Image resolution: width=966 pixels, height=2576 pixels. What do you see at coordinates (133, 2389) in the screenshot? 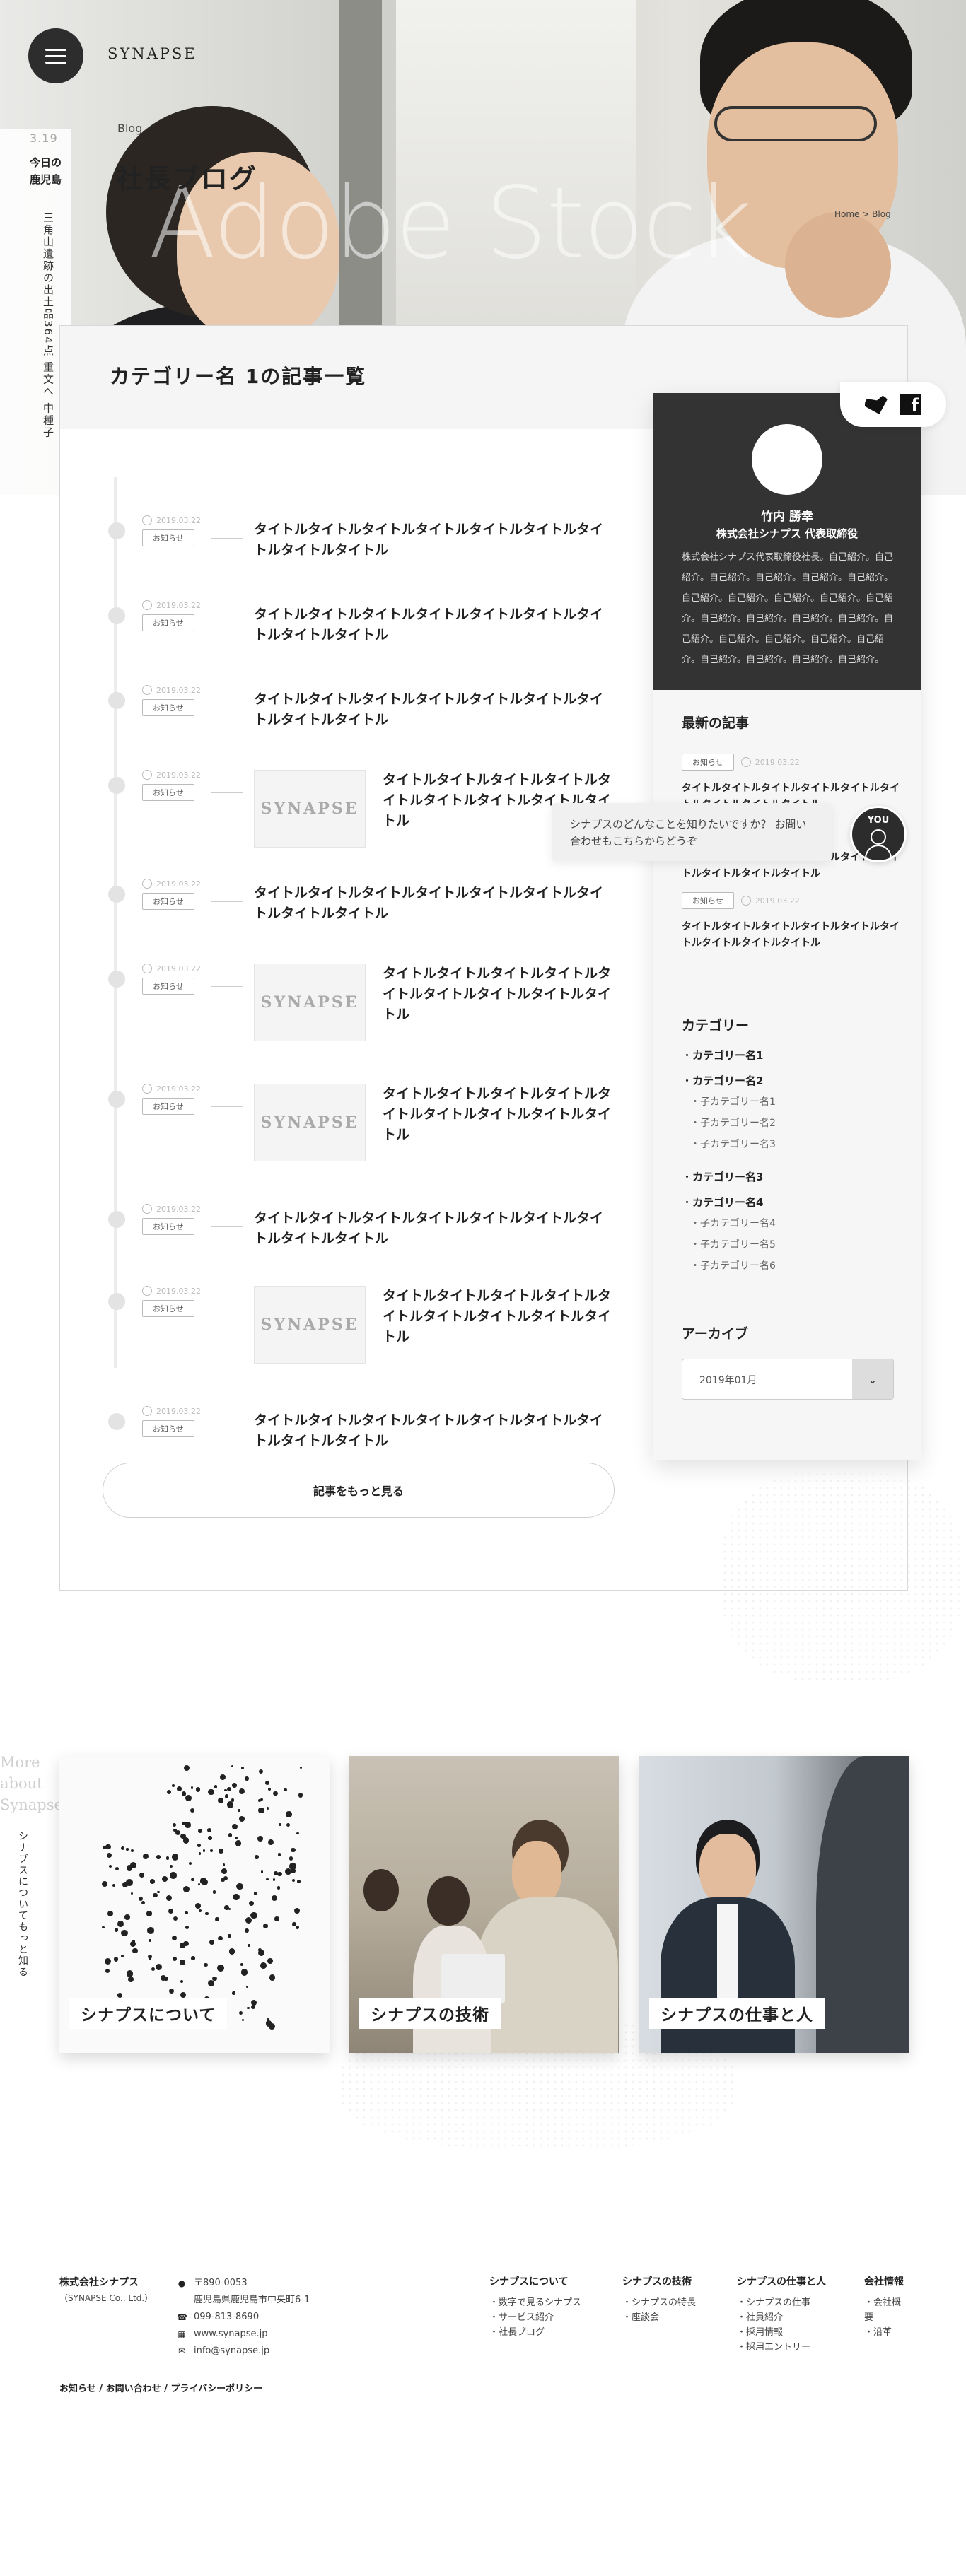
I see `footer-bottom-link: お問い合わせ` at bounding box center [133, 2389].